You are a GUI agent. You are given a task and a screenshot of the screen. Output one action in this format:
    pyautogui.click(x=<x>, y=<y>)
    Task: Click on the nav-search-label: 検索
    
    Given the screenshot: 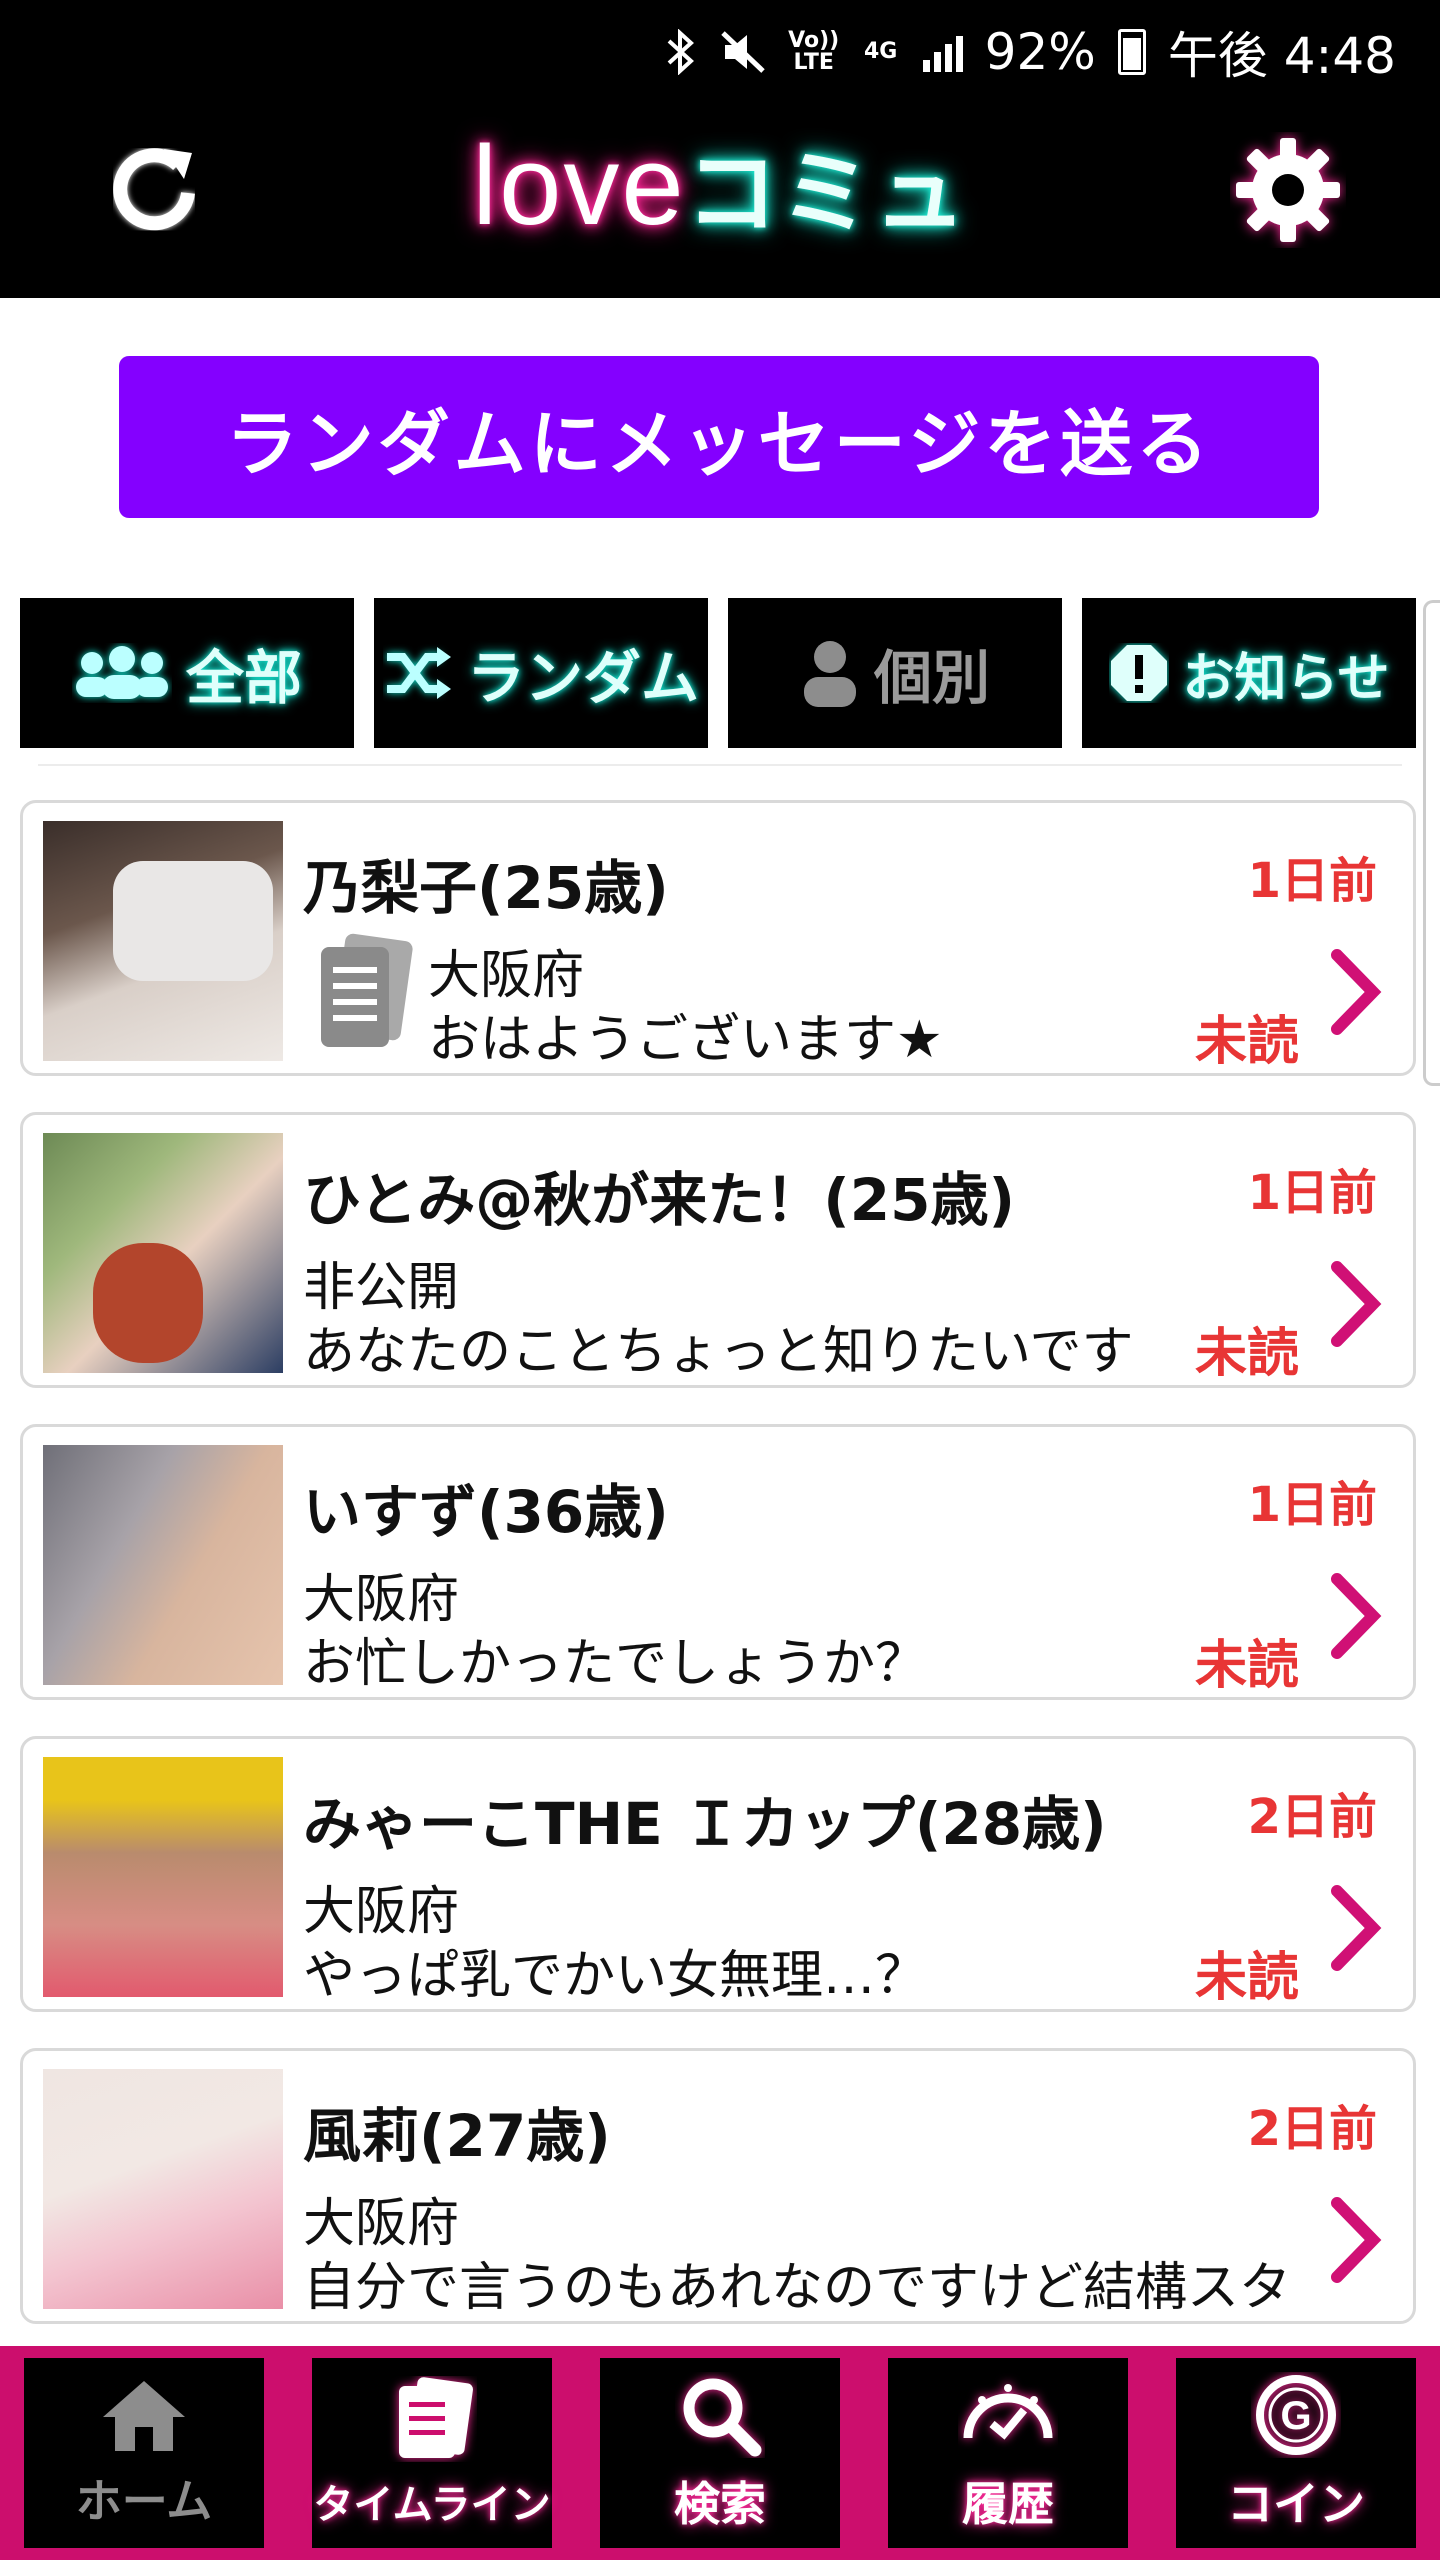 What is the action you would take?
    pyautogui.click(x=720, y=2504)
    